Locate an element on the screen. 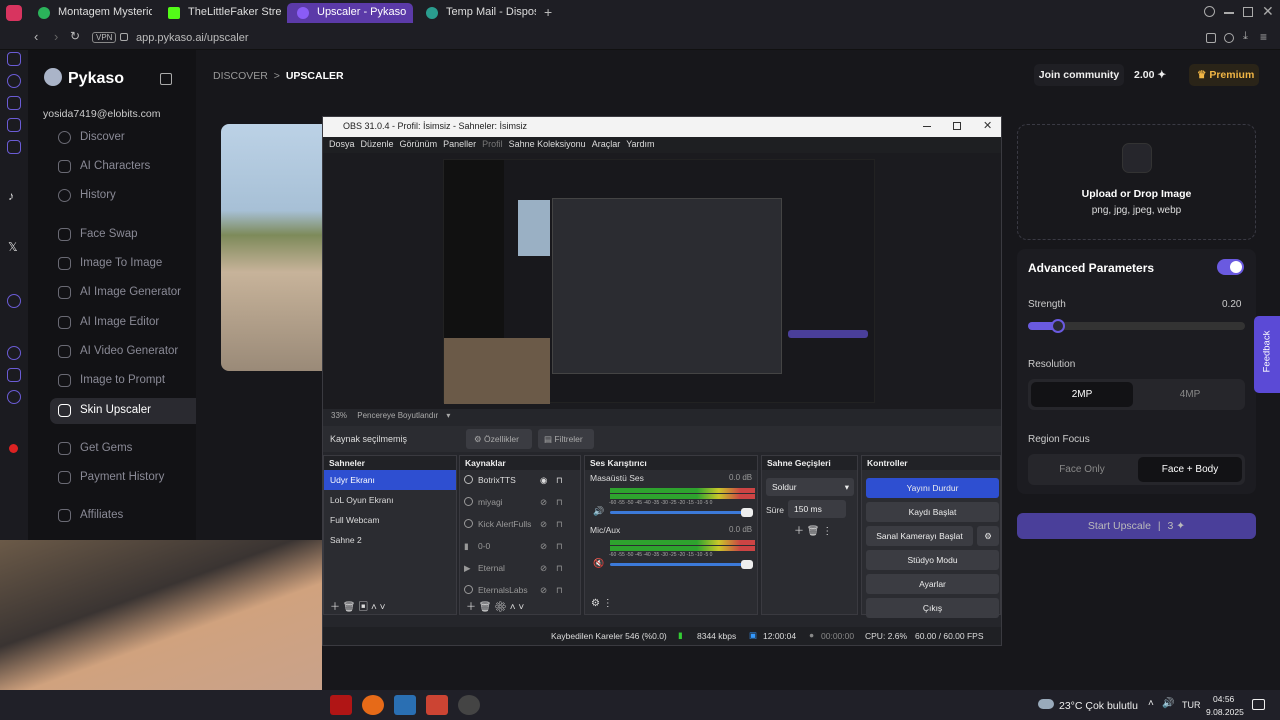 The height and width of the screenshot is (720, 1280). source-item: BotrixTTS ◉ ⊓ is located at coordinates (520, 481).